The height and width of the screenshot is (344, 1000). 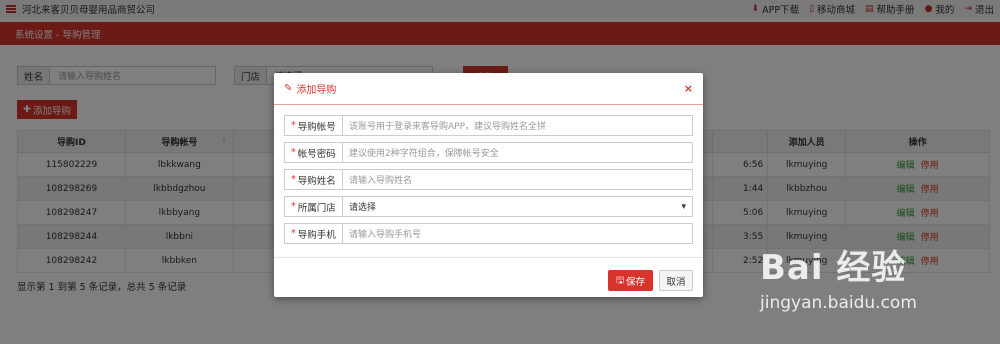 I want to click on phone-field: * 导购手机 请输入导购手机号, so click(x=488, y=233).